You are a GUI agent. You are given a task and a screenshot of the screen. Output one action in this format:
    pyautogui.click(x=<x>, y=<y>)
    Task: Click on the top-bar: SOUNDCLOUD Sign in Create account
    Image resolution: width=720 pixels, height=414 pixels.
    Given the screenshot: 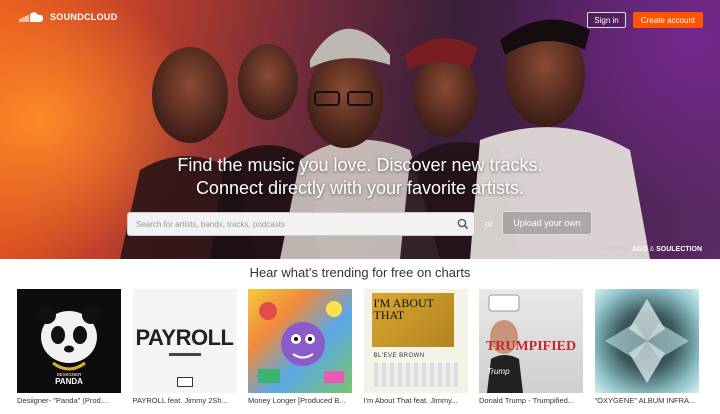 What is the action you would take?
    pyautogui.click(x=360, y=20)
    